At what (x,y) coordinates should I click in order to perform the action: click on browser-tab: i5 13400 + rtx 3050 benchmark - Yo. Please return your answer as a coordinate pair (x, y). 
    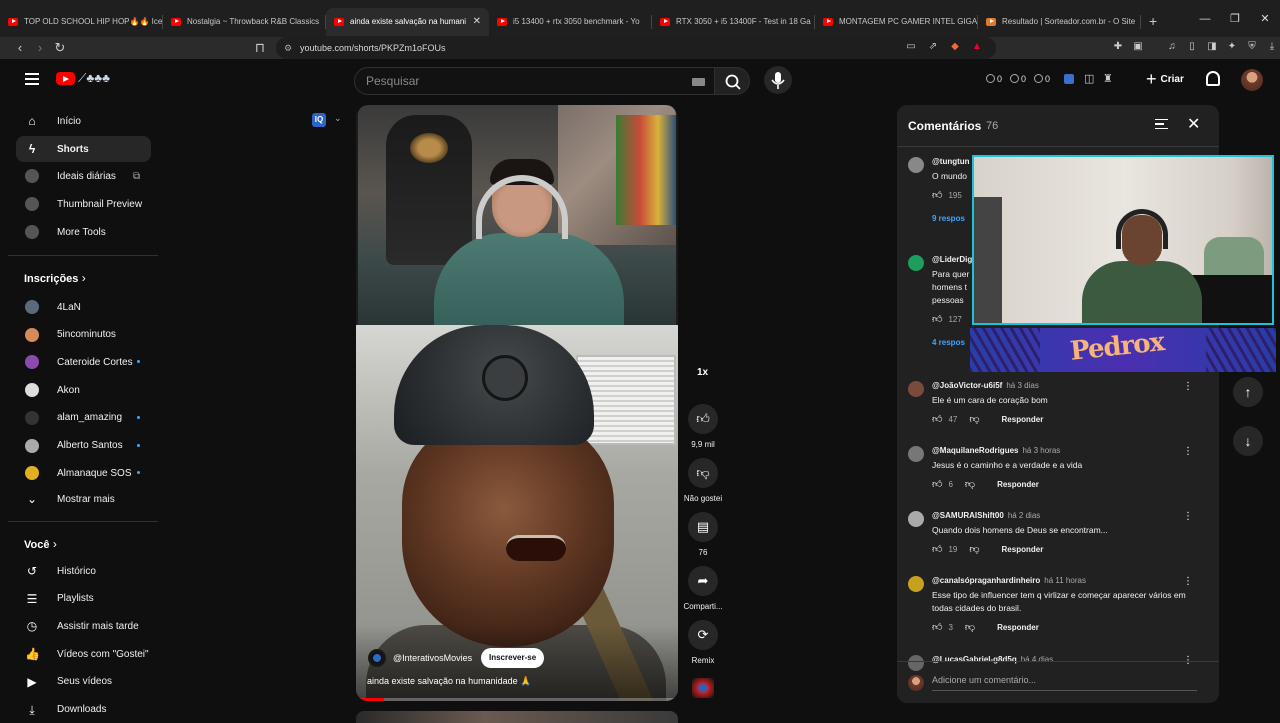
    Looking at the image, I should click on (570, 22).